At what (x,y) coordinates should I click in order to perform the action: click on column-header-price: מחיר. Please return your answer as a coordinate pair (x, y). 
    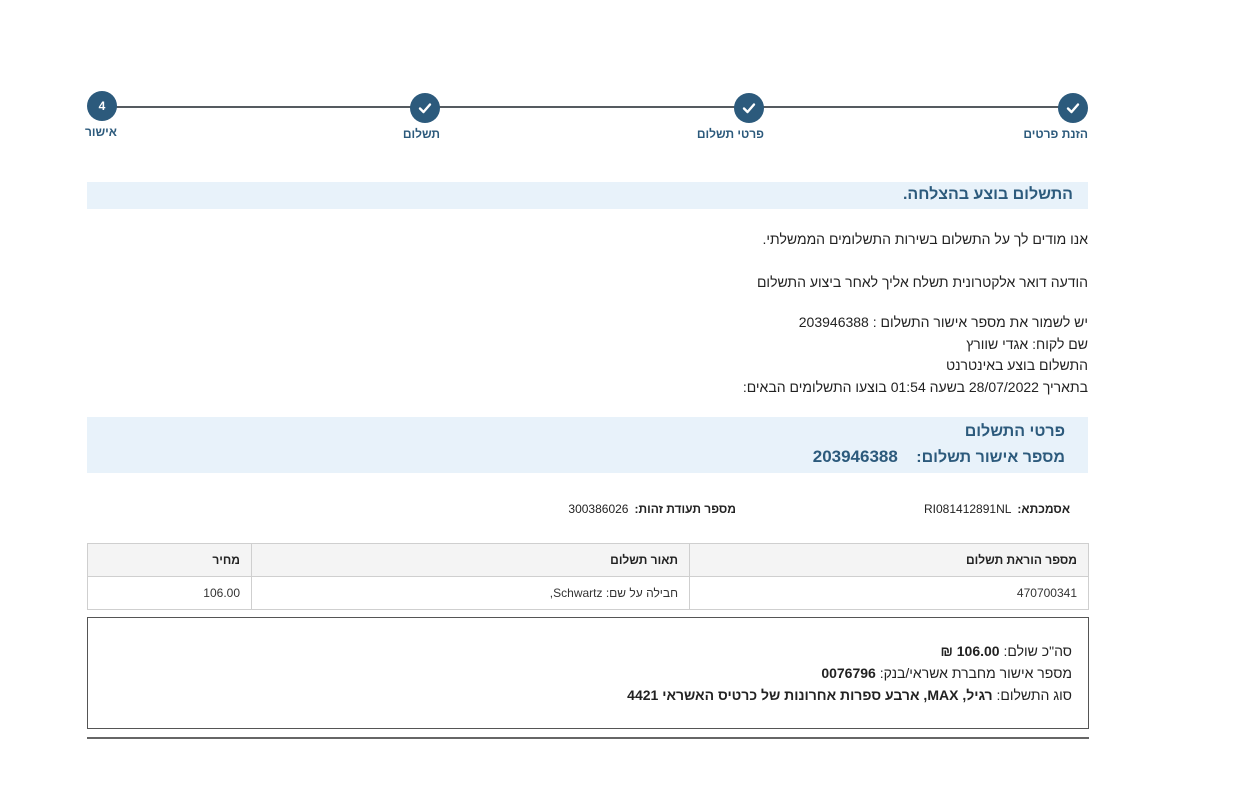
    Looking at the image, I should click on (169, 560).